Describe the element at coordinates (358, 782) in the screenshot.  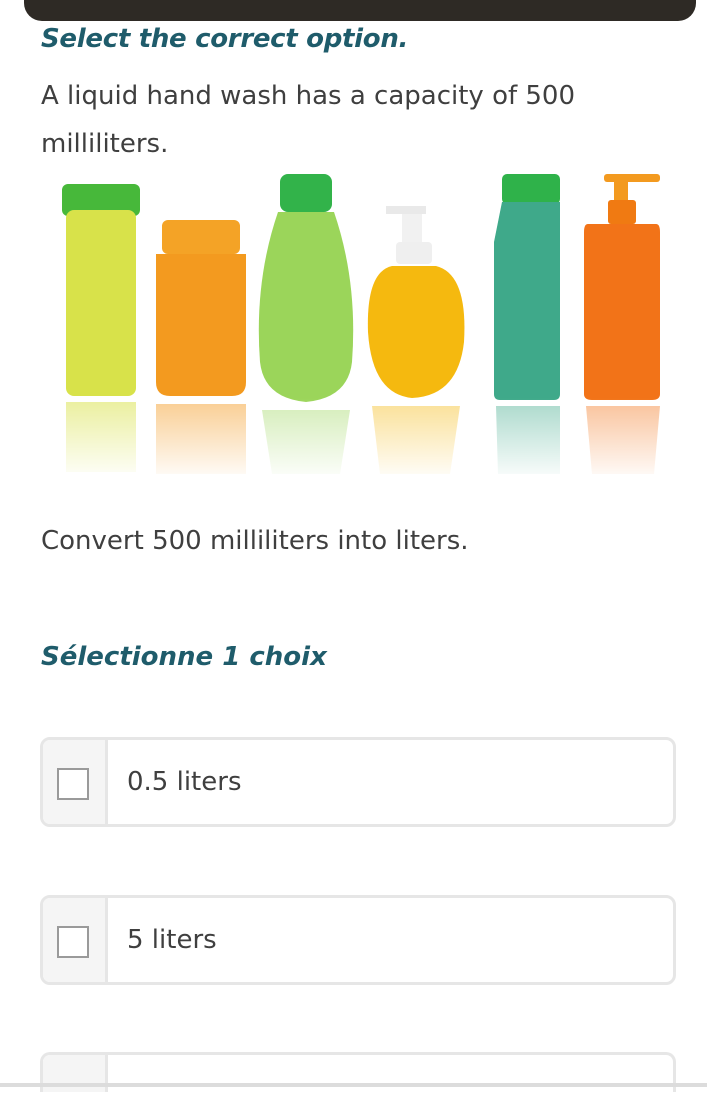
I see `option-0-5-liters: 0.5 liters` at that location.